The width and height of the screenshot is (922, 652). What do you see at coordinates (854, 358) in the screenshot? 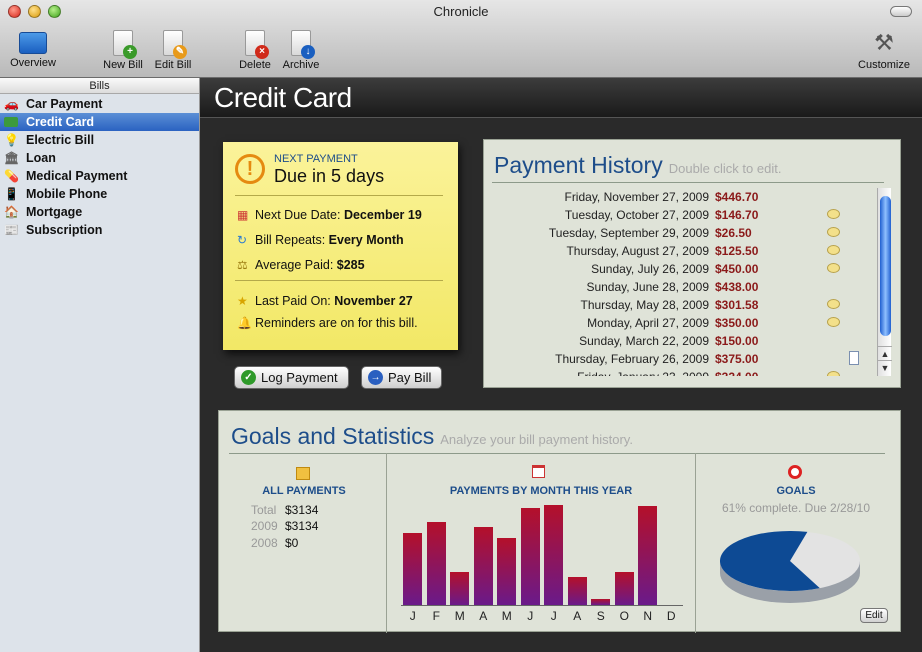
I see `attachment-document-icon` at bounding box center [854, 358].